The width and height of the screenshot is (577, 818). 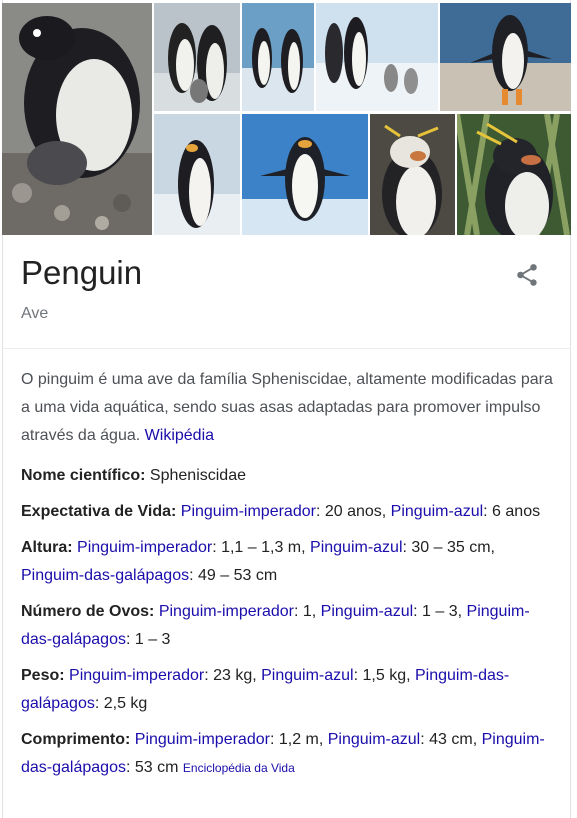 I want to click on share-icon, so click(x=527, y=275).